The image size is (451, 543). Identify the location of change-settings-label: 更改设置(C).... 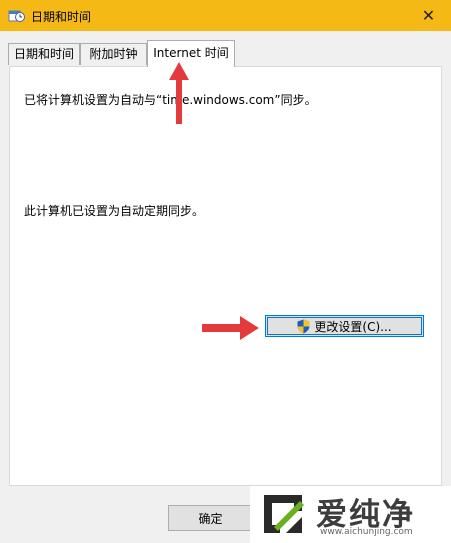
(353, 326).